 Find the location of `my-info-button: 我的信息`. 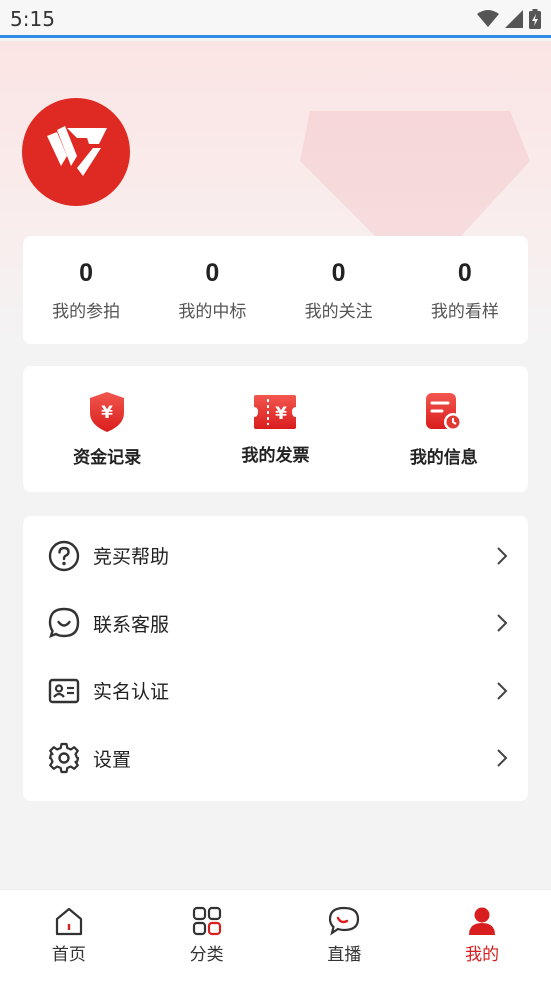

my-info-button: 我的信息 is located at coordinates (444, 429).